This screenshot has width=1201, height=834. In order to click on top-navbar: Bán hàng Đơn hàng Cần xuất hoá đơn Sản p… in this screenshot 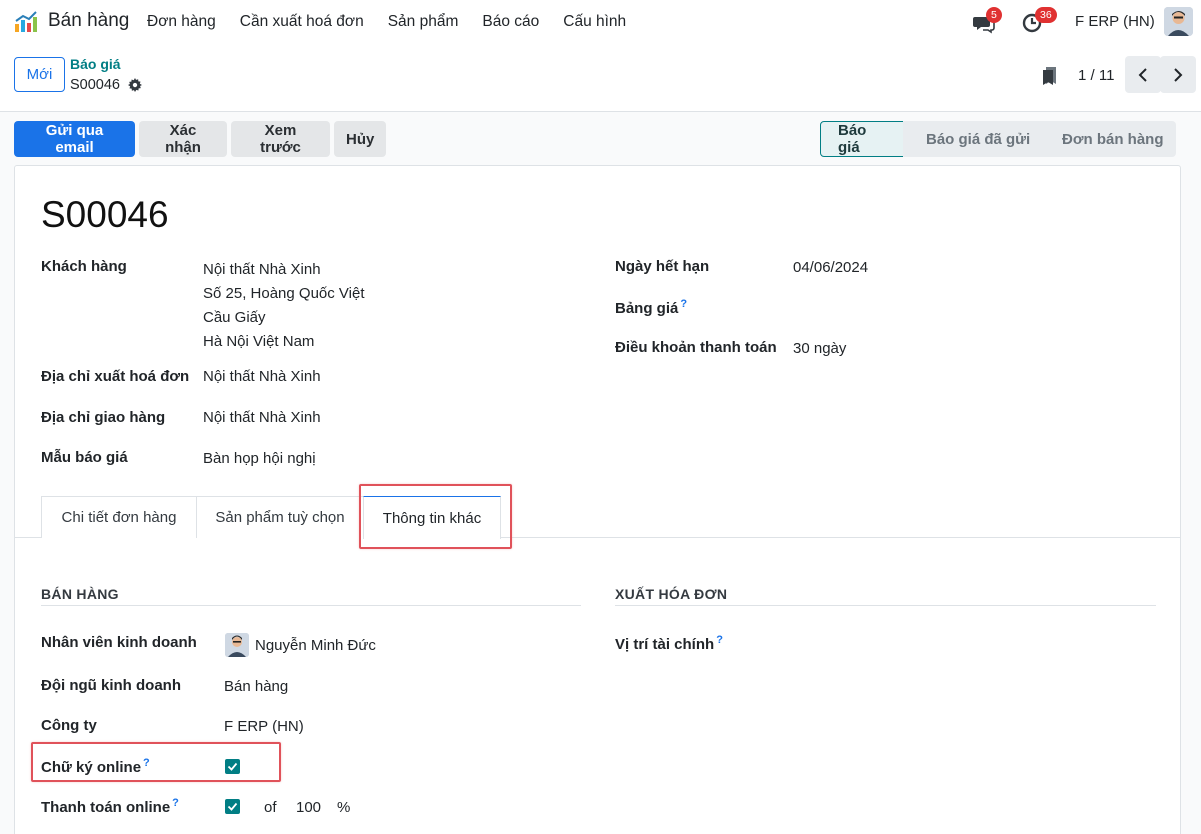, I will do `click(600, 22)`.